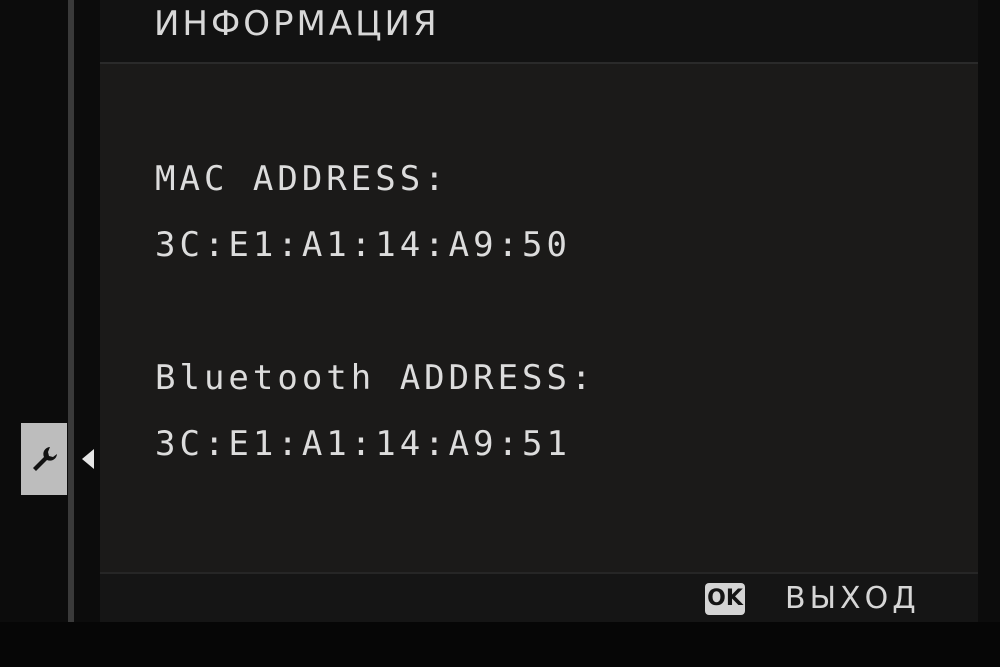 The width and height of the screenshot is (1000, 667). I want to click on title-bar: ИНФОРМАЦИЯ, so click(539, 32).